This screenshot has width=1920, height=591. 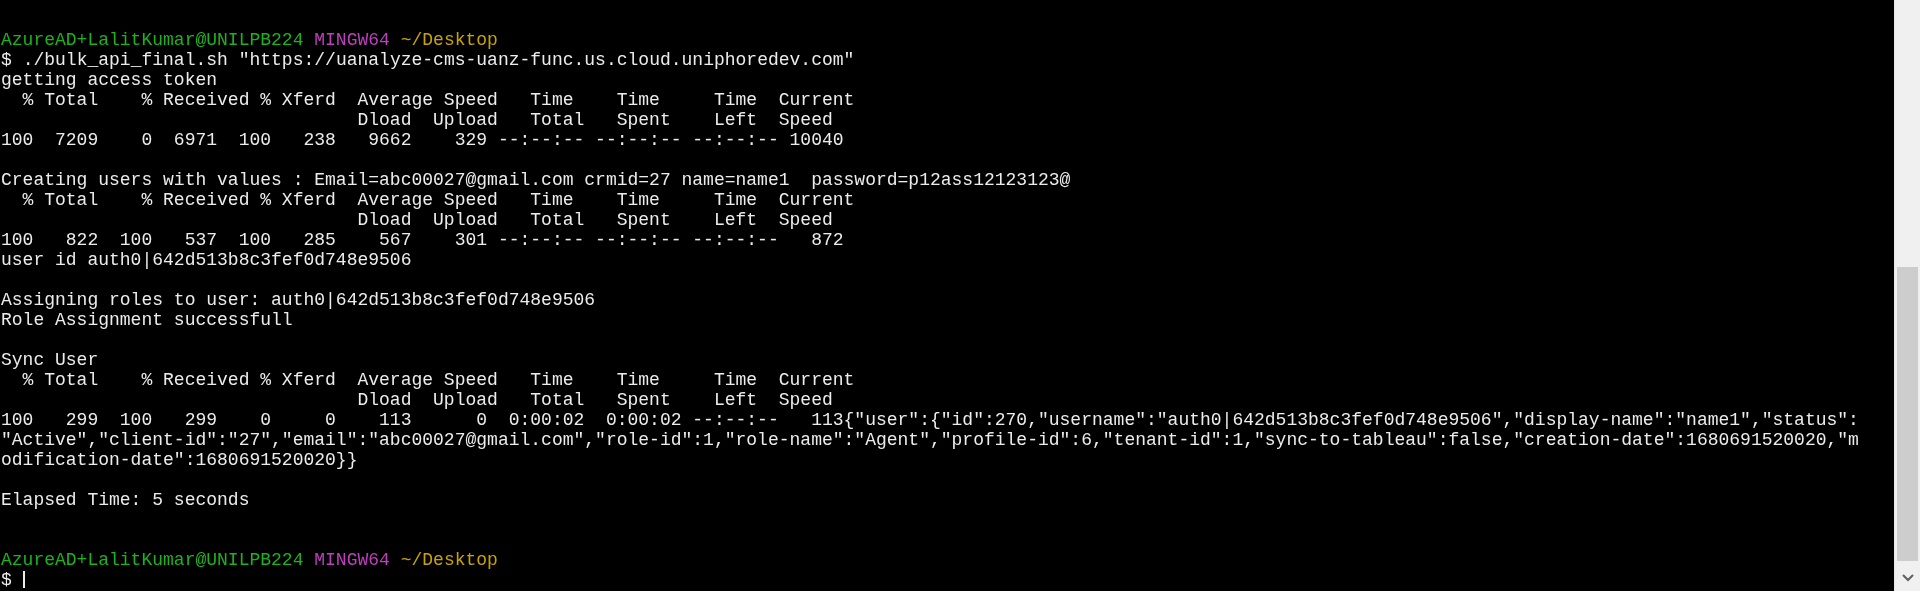 I want to click on output-line: 100 7209 0 6971 100 238 9662 329 --:--:-- --:--:-- --:--:-- 10040, so click(x=422, y=140).